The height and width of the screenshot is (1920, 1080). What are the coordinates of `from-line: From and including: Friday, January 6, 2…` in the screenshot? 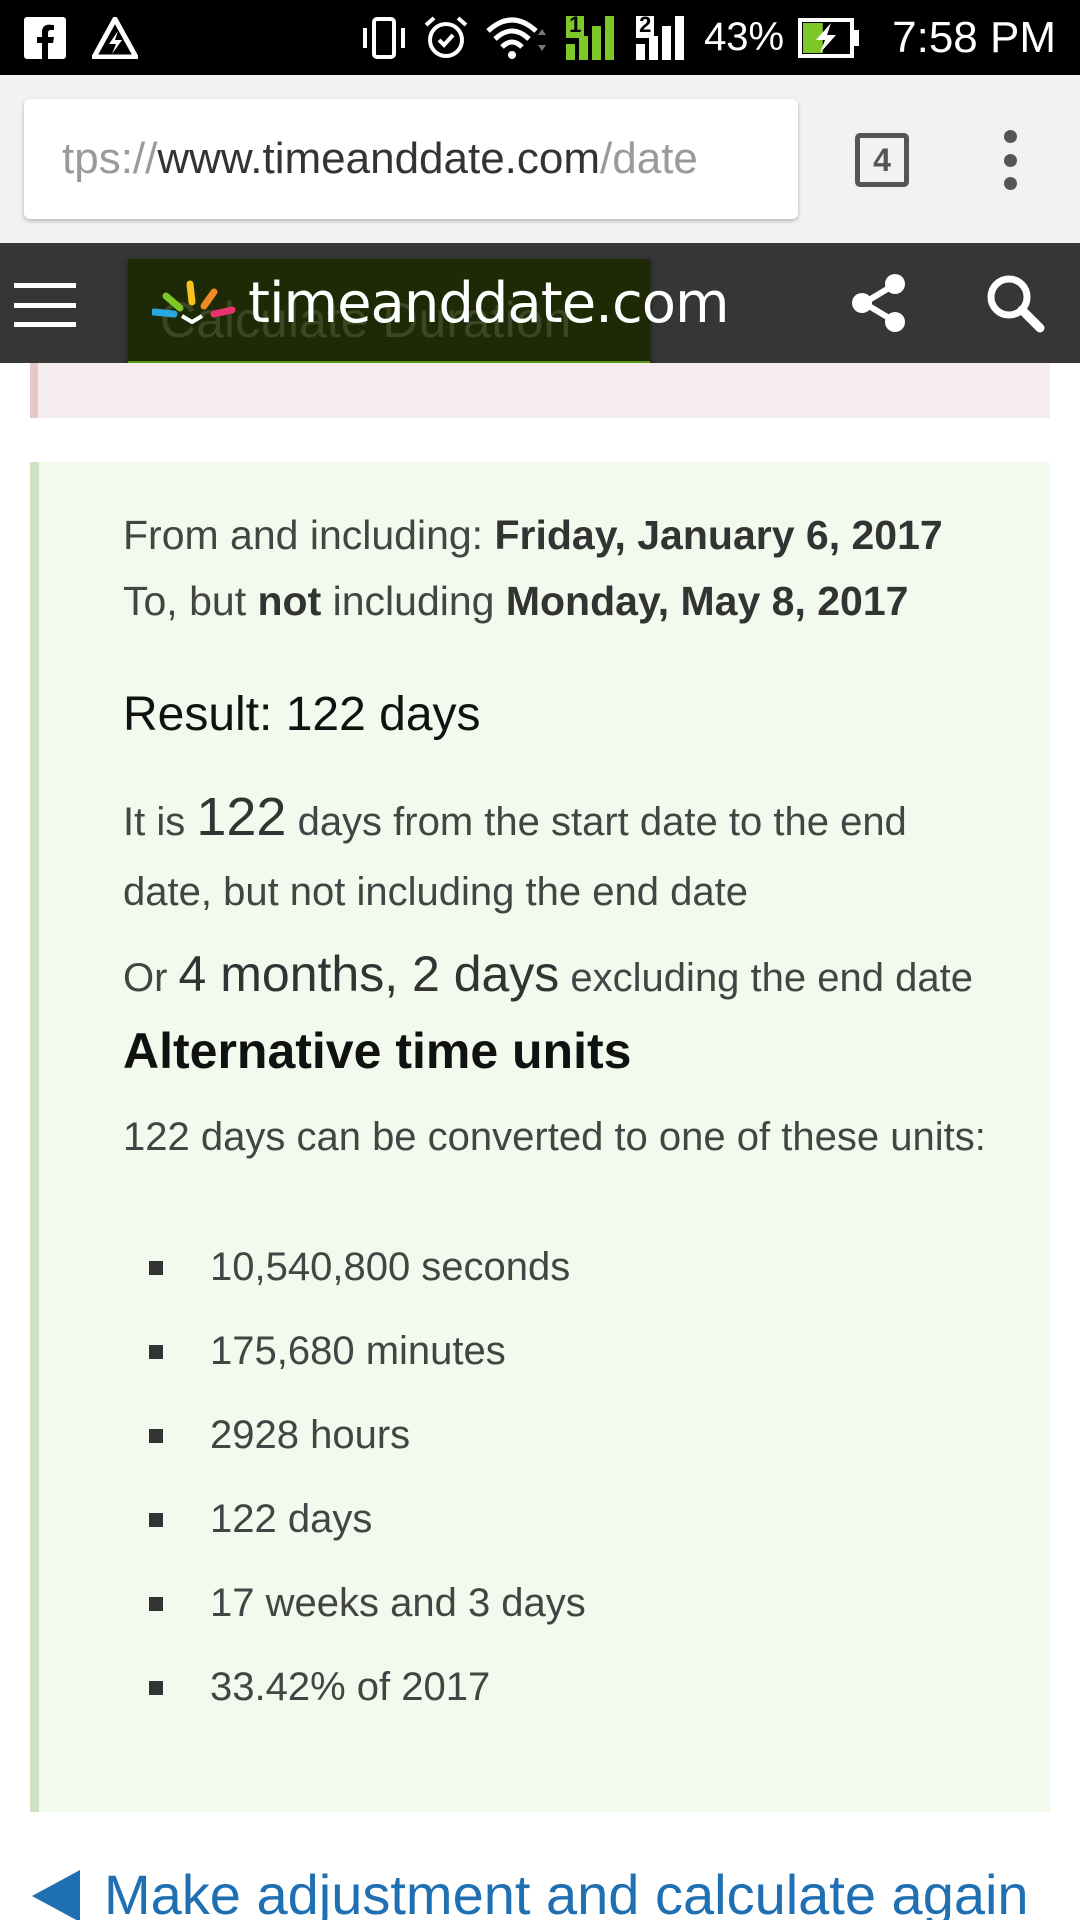 It's located at (533, 535).